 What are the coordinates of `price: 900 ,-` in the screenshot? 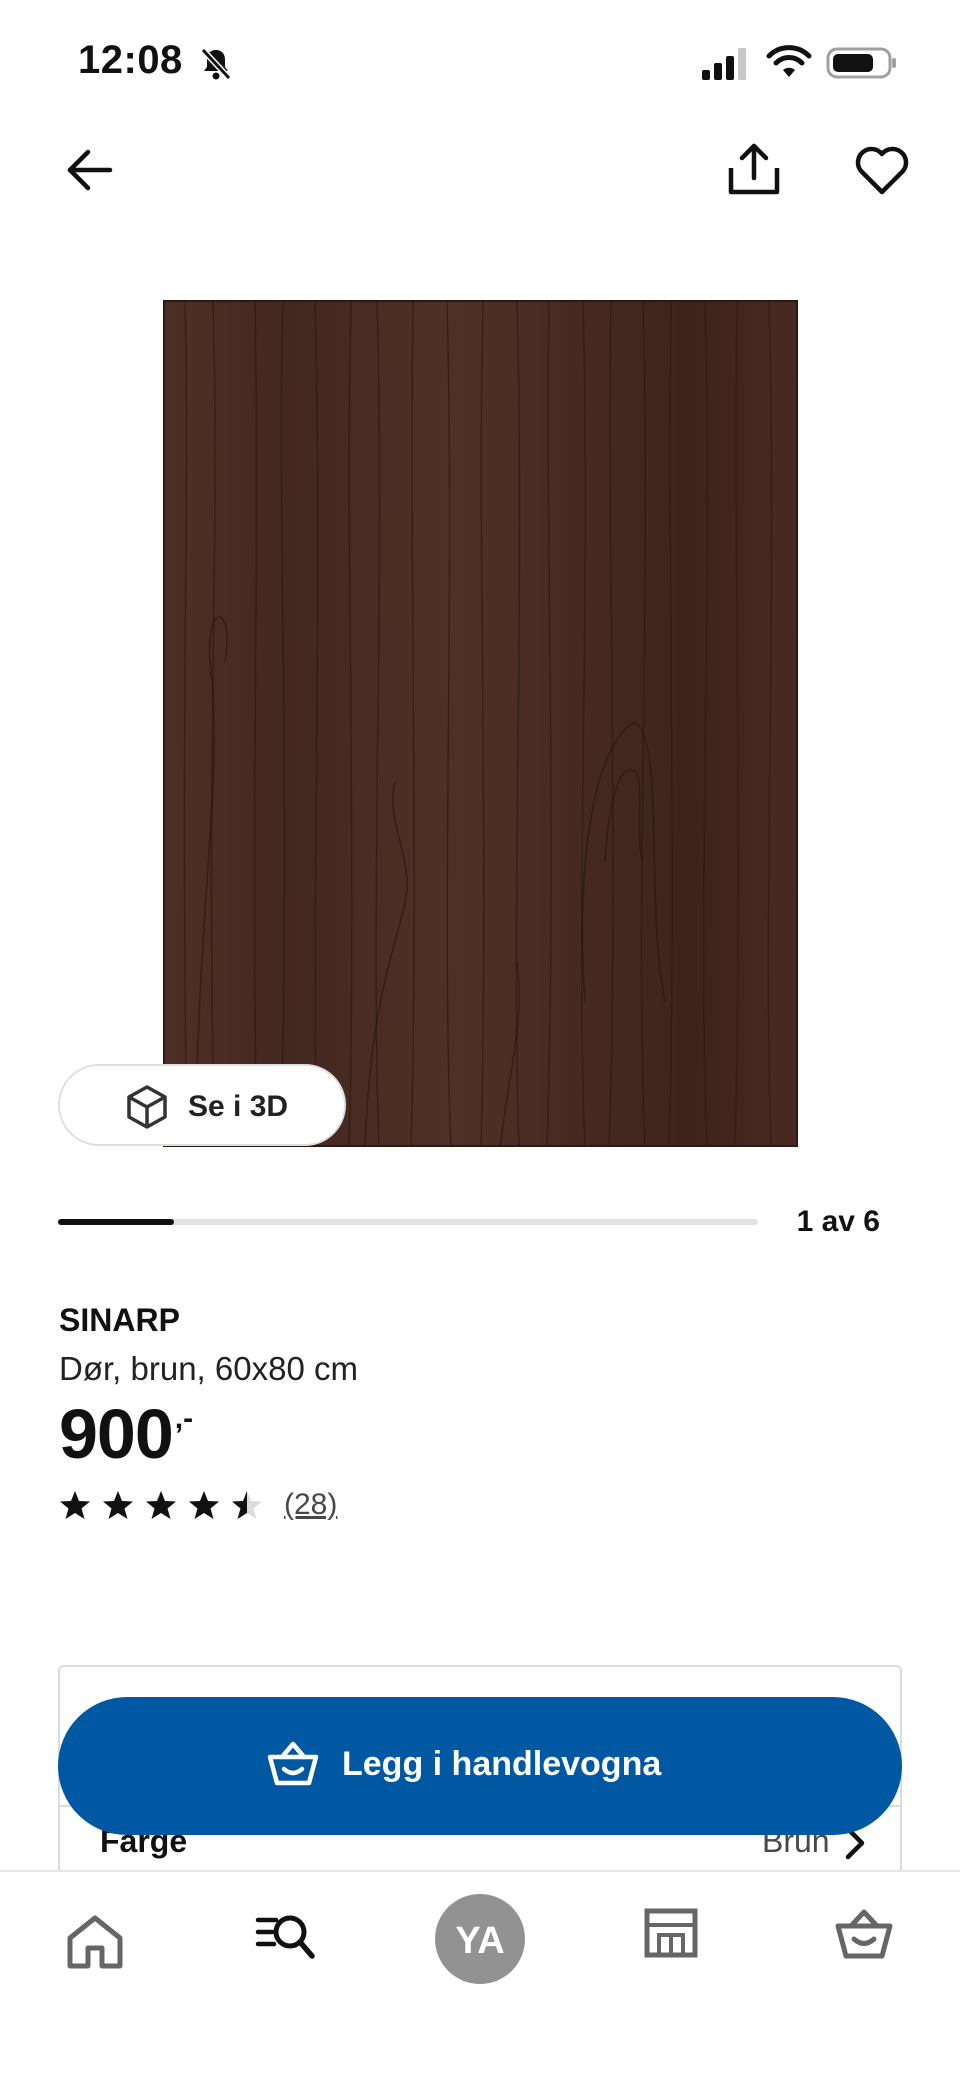 It's located at (126, 1434).